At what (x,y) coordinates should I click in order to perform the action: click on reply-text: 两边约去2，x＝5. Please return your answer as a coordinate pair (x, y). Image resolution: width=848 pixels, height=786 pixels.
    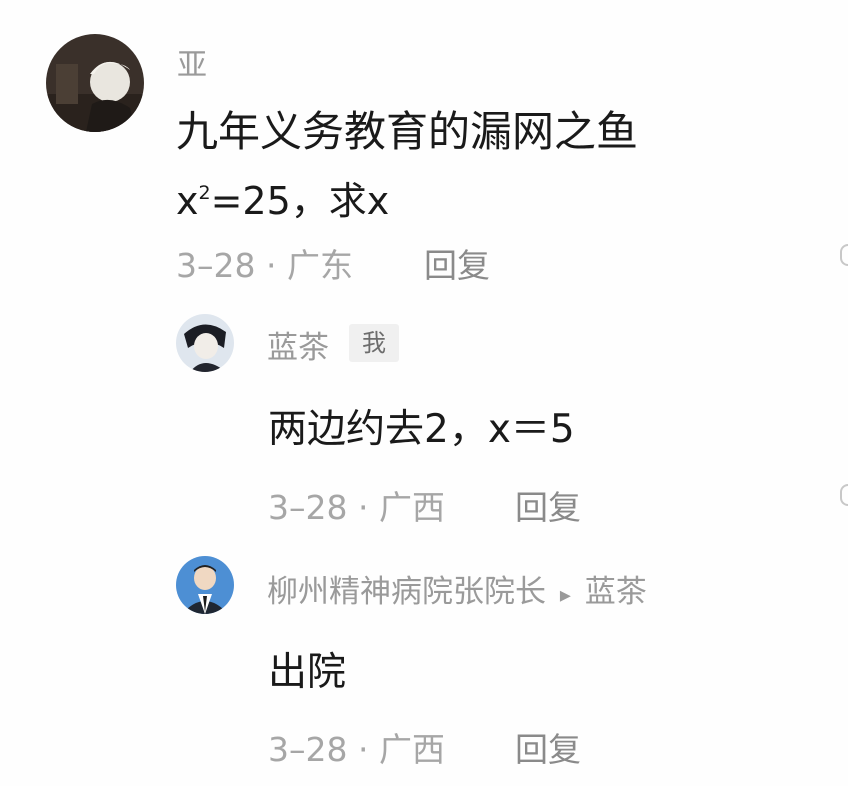
    Looking at the image, I should click on (421, 429).